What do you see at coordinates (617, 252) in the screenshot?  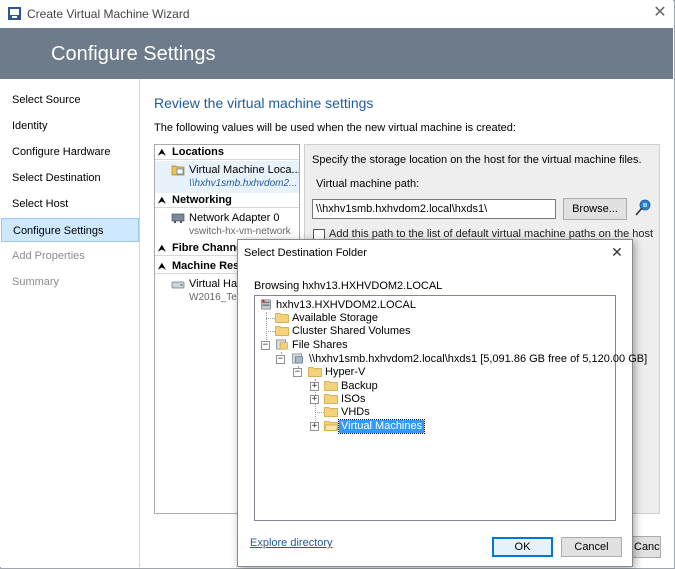 I see `dialog-close-icon: ✕` at bounding box center [617, 252].